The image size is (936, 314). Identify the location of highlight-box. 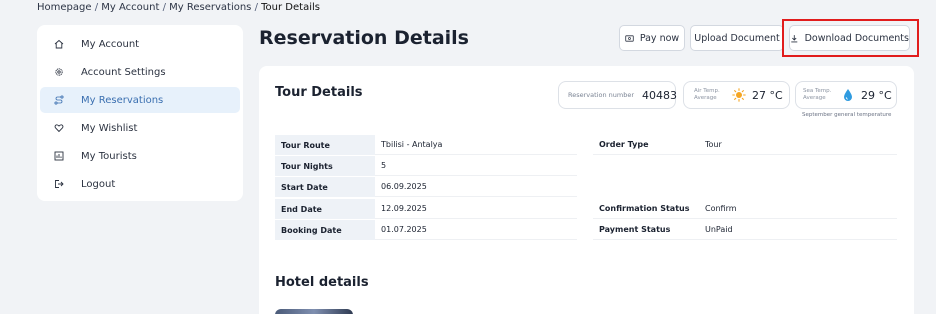
(850, 38).